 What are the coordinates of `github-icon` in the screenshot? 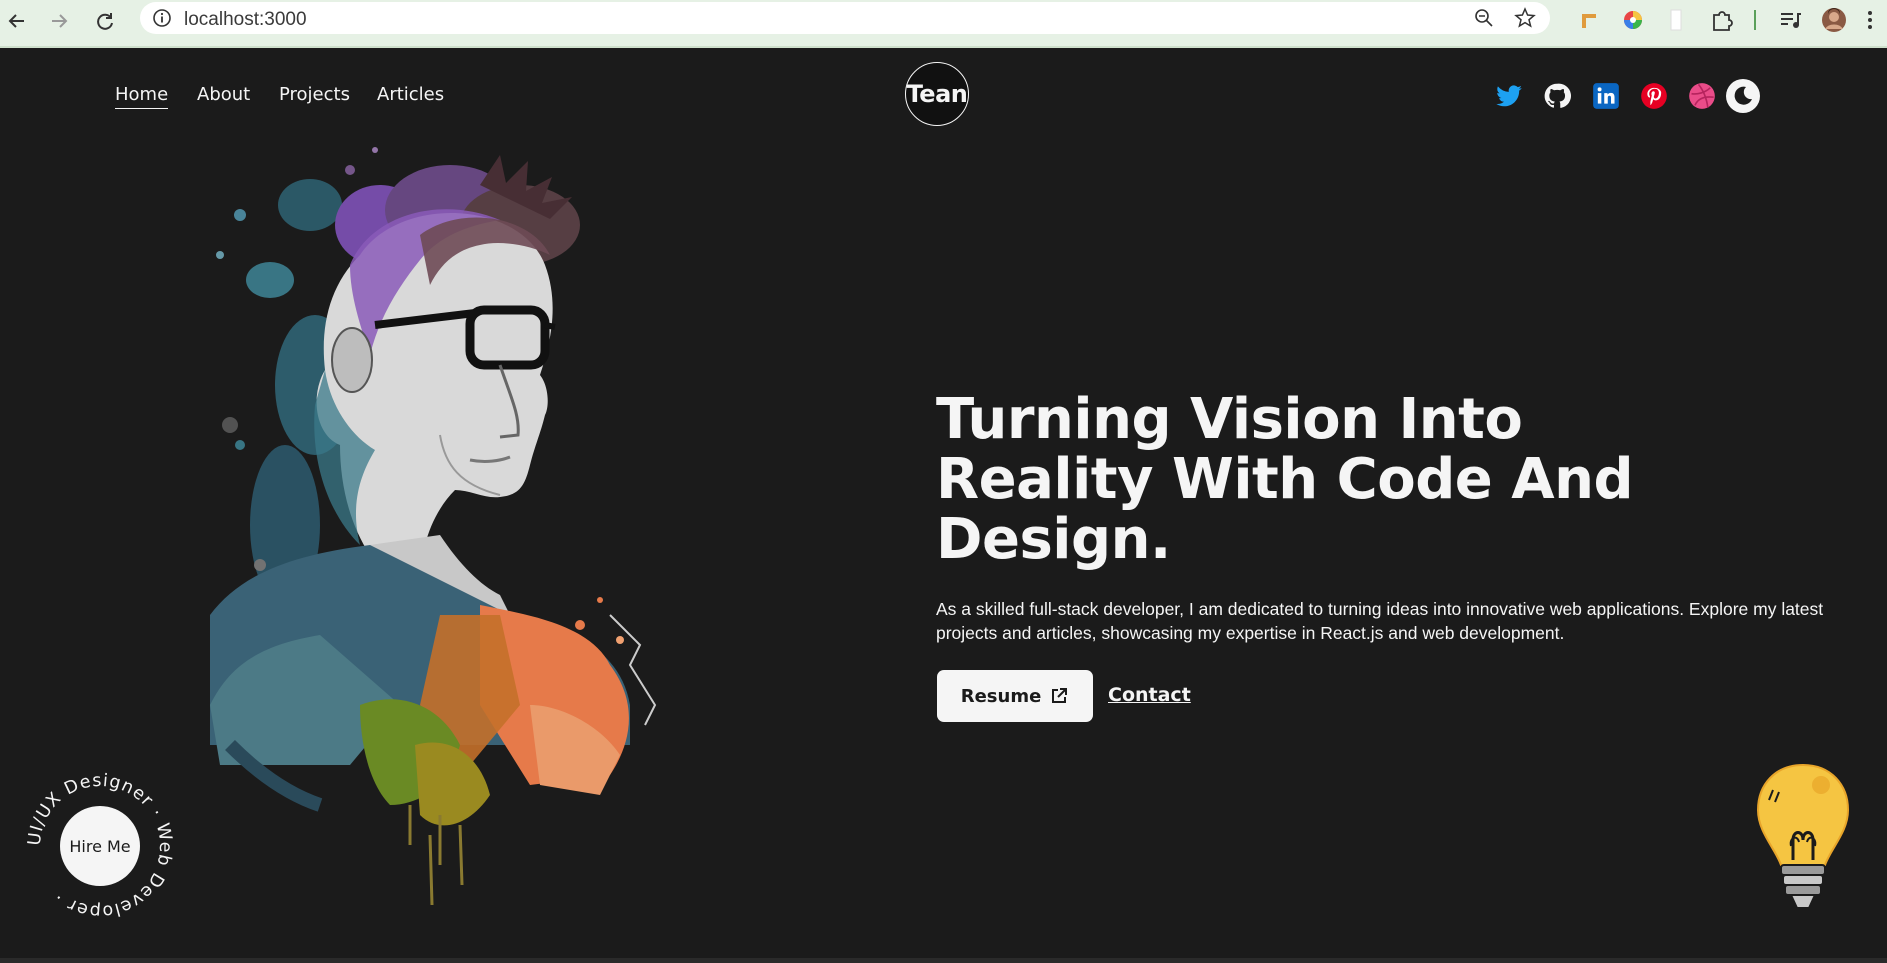 It's located at (1557, 96).